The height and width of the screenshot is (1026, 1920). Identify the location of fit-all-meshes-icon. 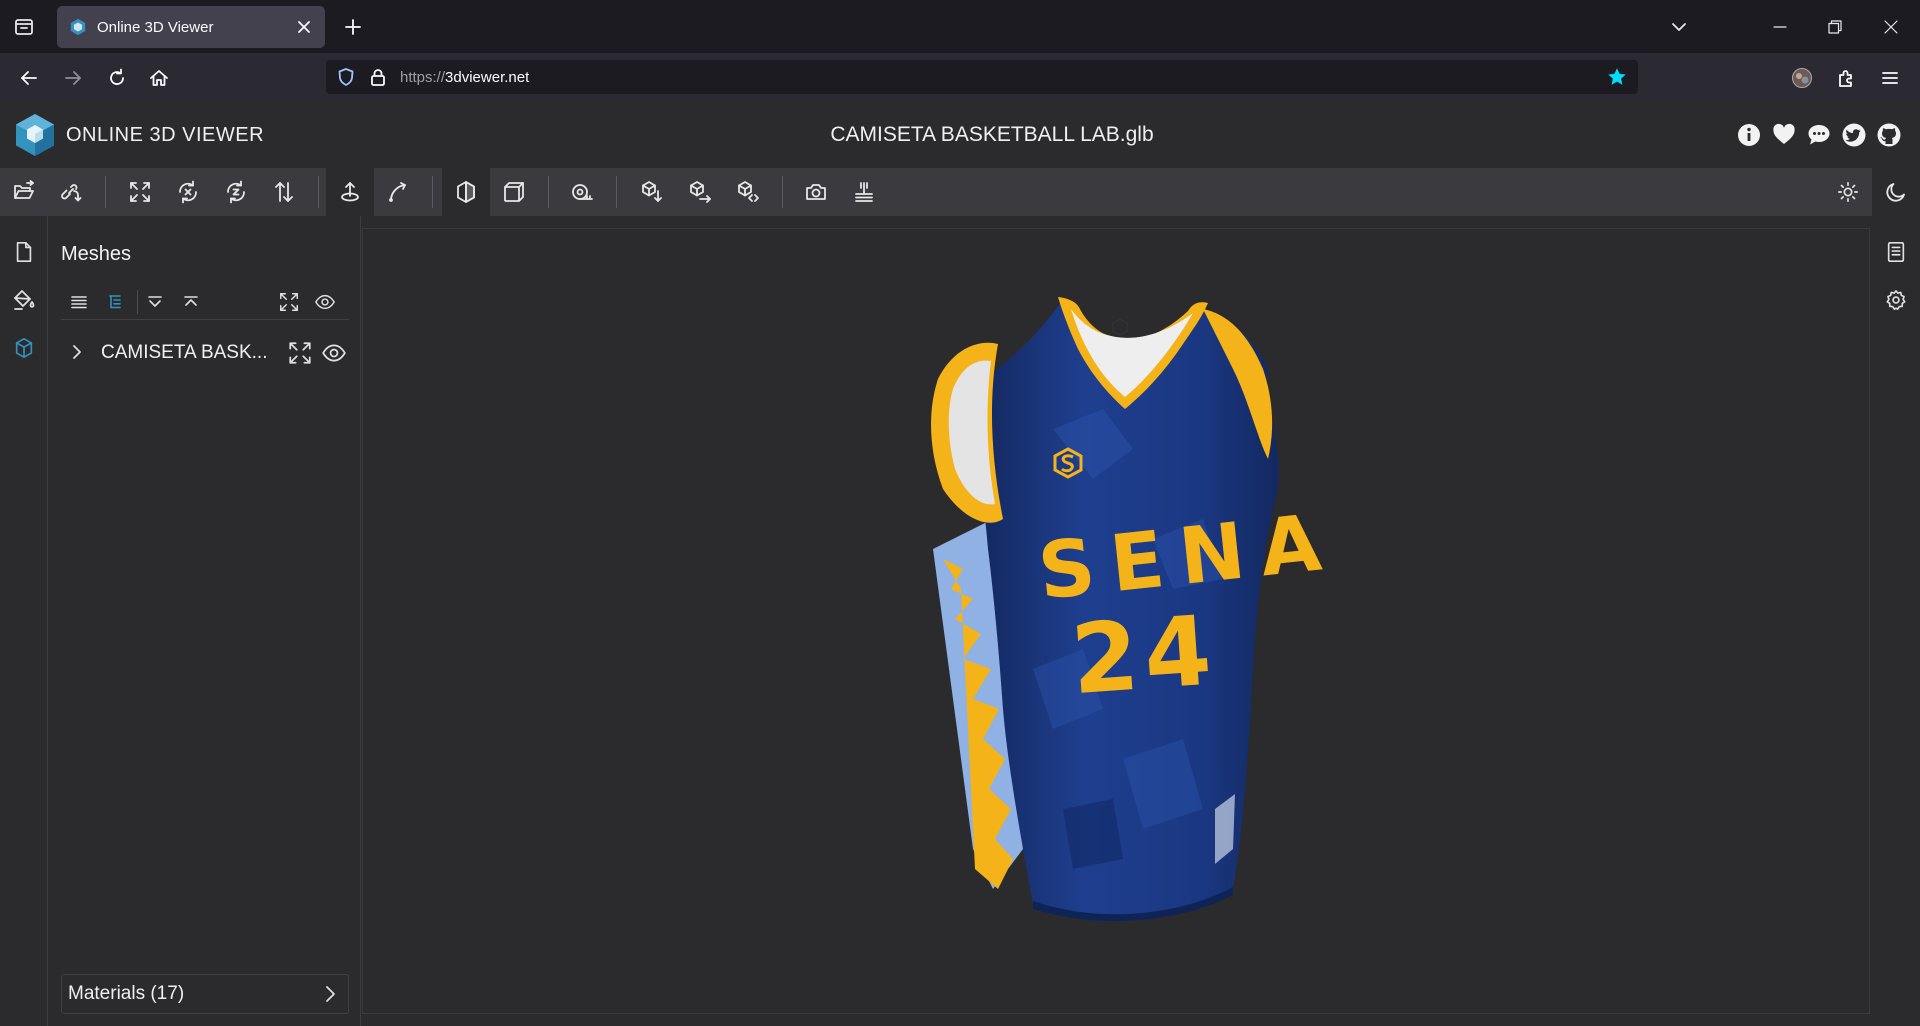
(289, 302).